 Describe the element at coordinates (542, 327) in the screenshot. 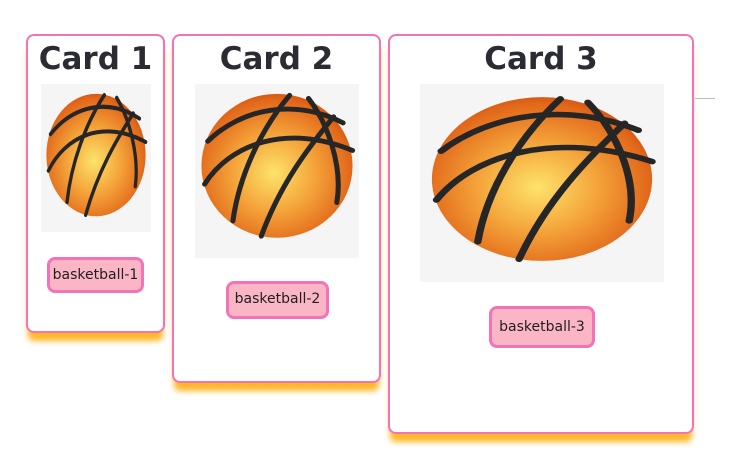

I see `tag-button: basketball-3` at that location.